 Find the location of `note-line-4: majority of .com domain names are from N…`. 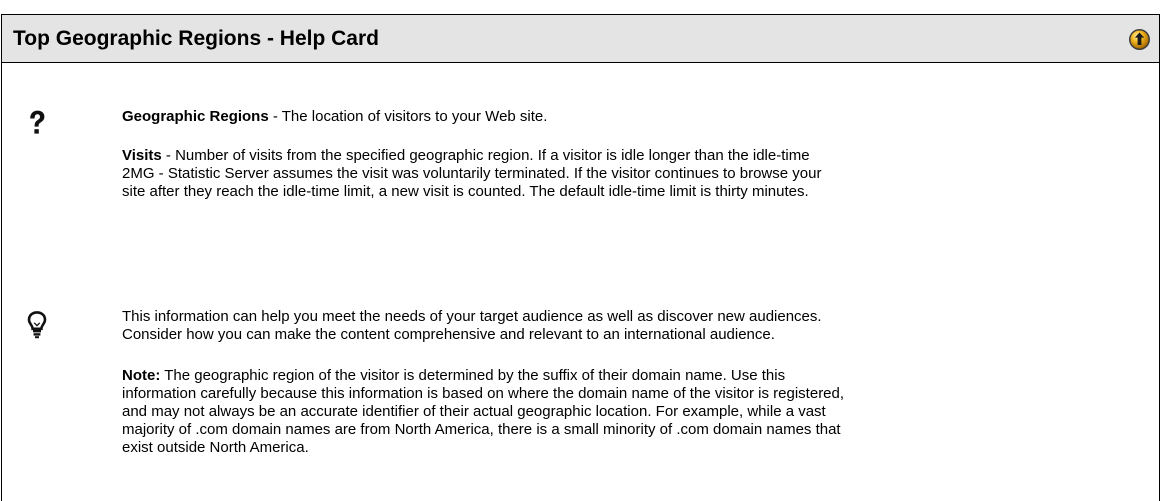

note-line-4: majority of .com domain names are from N… is located at coordinates (481, 429).